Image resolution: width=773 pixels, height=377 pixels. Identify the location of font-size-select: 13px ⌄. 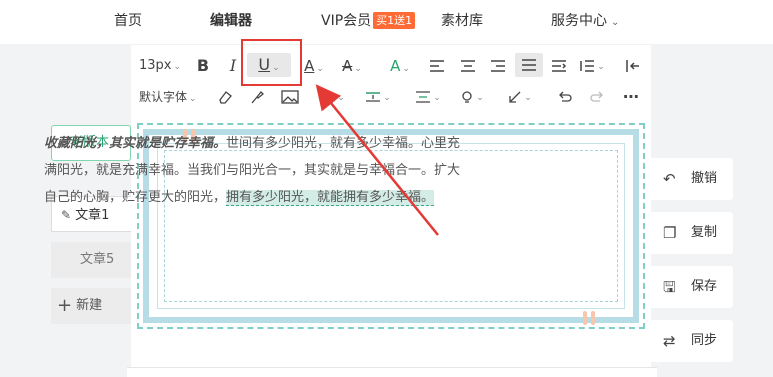
(163, 66).